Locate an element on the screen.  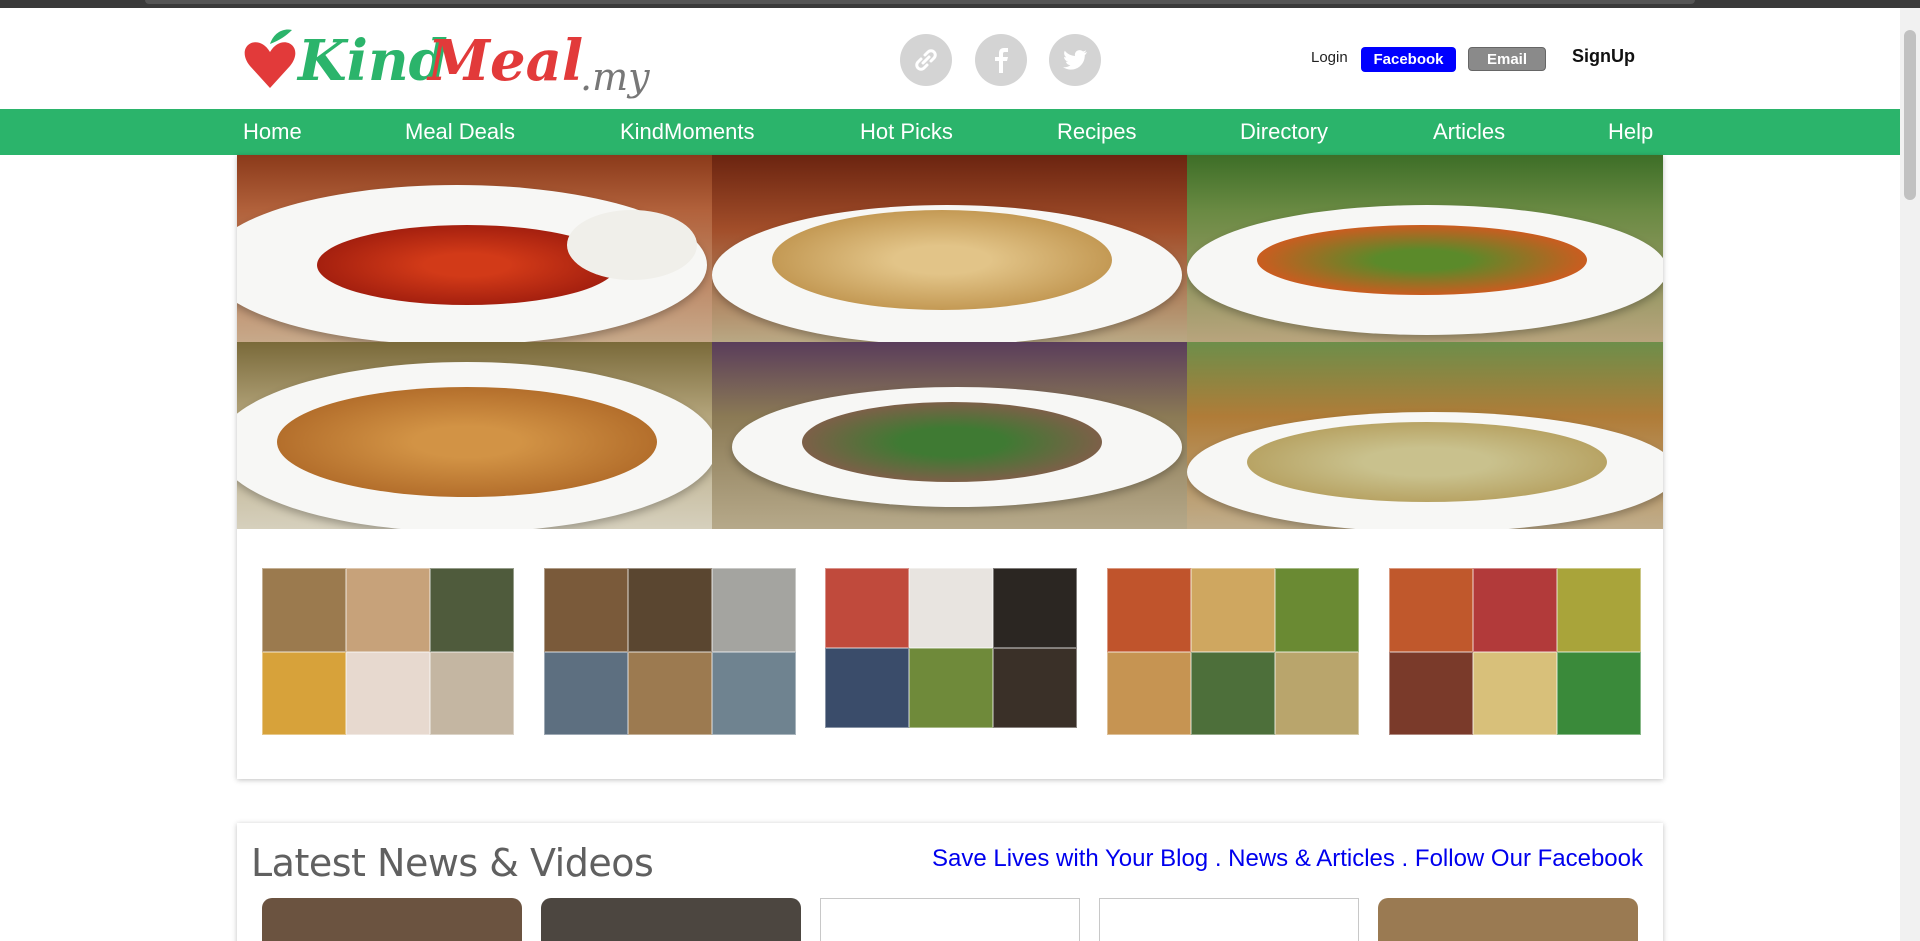
scrollbar-thumb is located at coordinates (1910, 115).